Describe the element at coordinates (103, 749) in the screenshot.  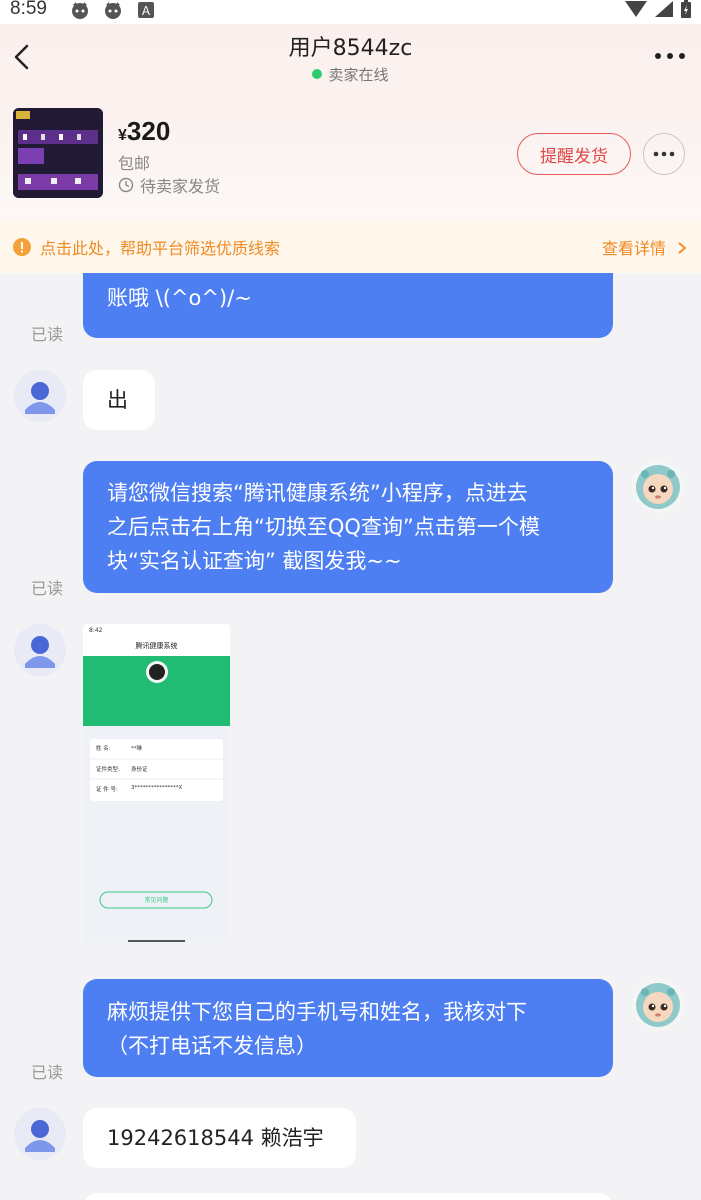
I see `shot-name-label: 姓 名:` at that location.